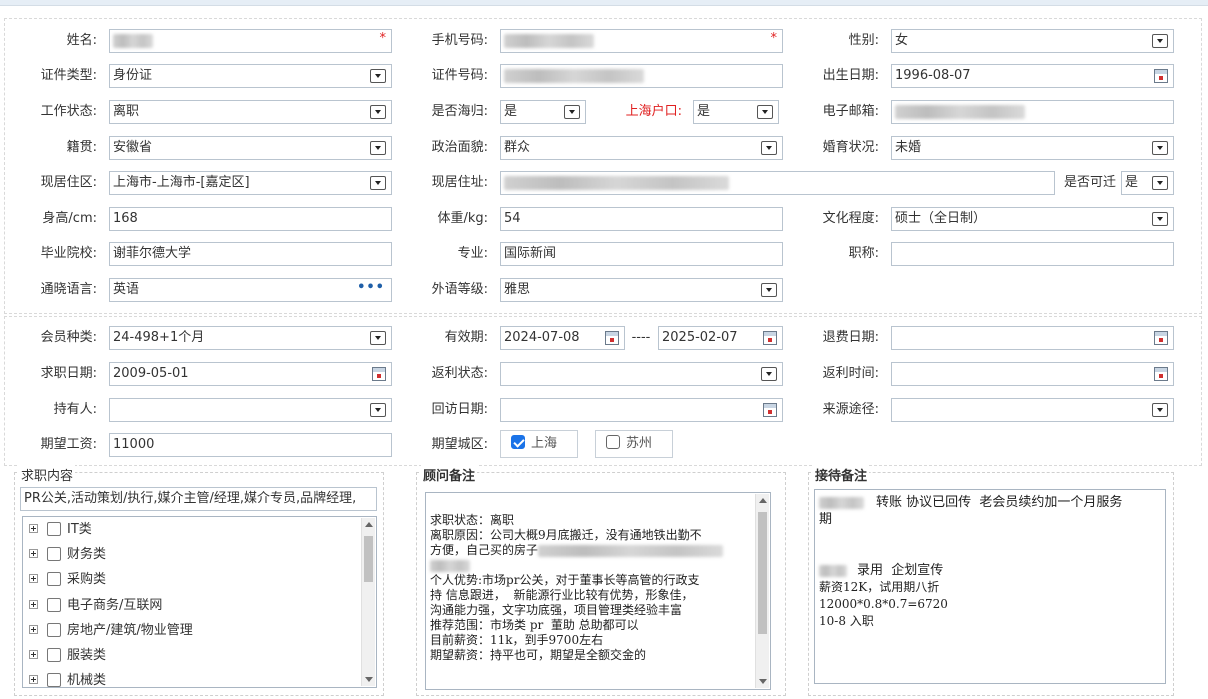 The width and height of the screenshot is (1208, 699). I want to click on school-field: 谢菲尔德大学, so click(250, 254).